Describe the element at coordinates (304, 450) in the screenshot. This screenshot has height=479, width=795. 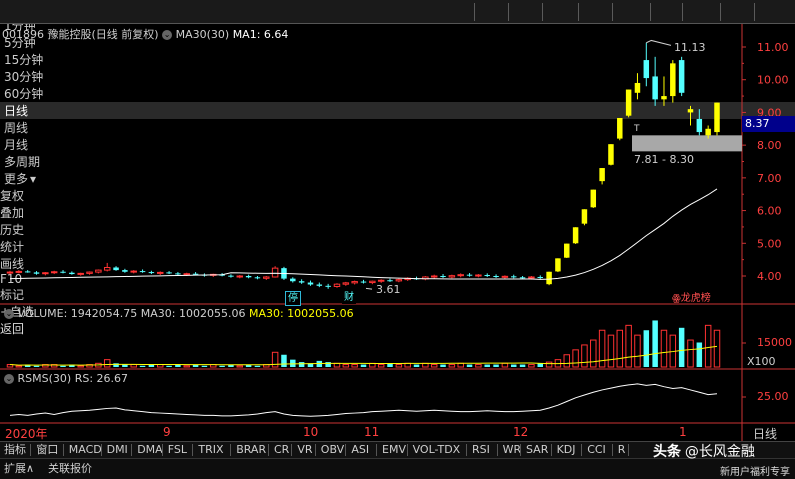
I see `indicator-tab-9: VR` at that location.